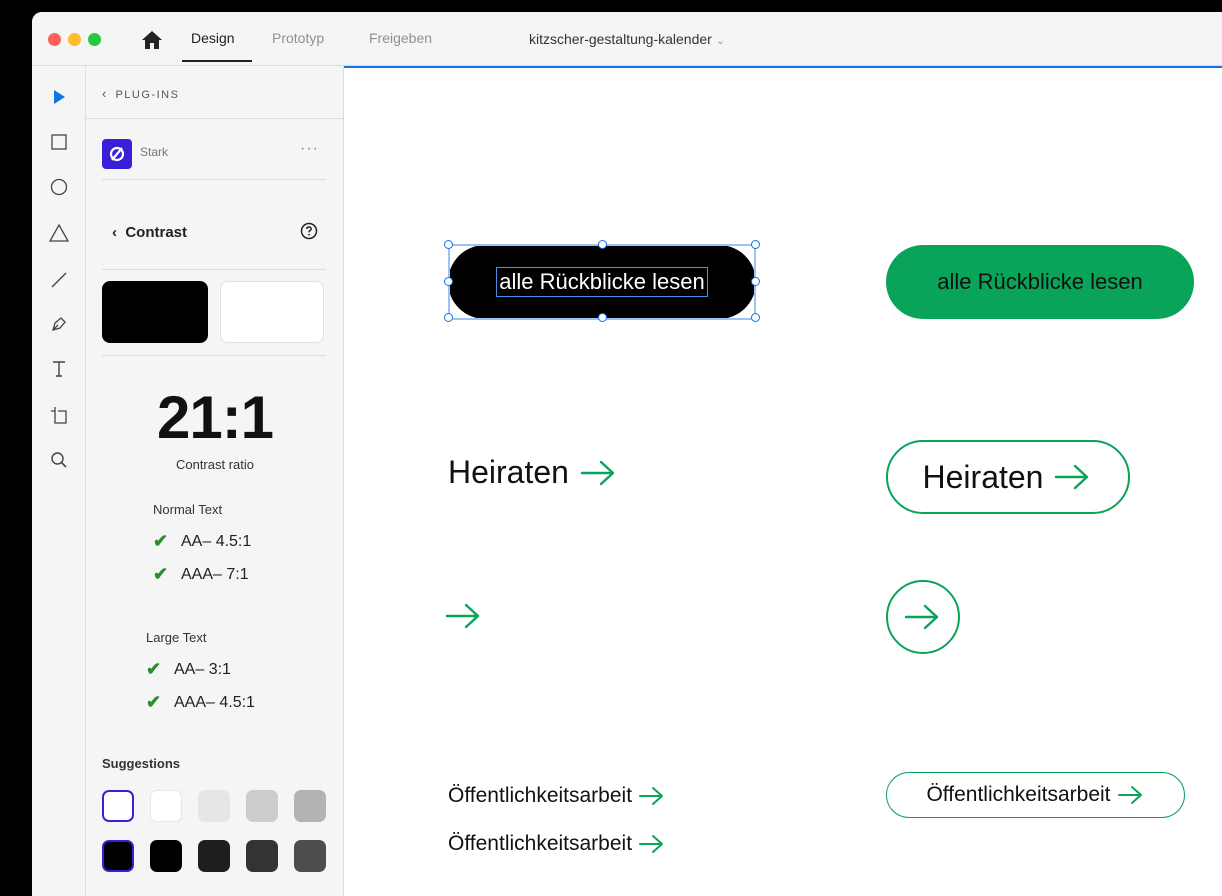 This screenshot has height=896, width=1222. Describe the element at coordinates (188, 509) in the screenshot. I see `normal-text-heading: Normal Text` at that location.